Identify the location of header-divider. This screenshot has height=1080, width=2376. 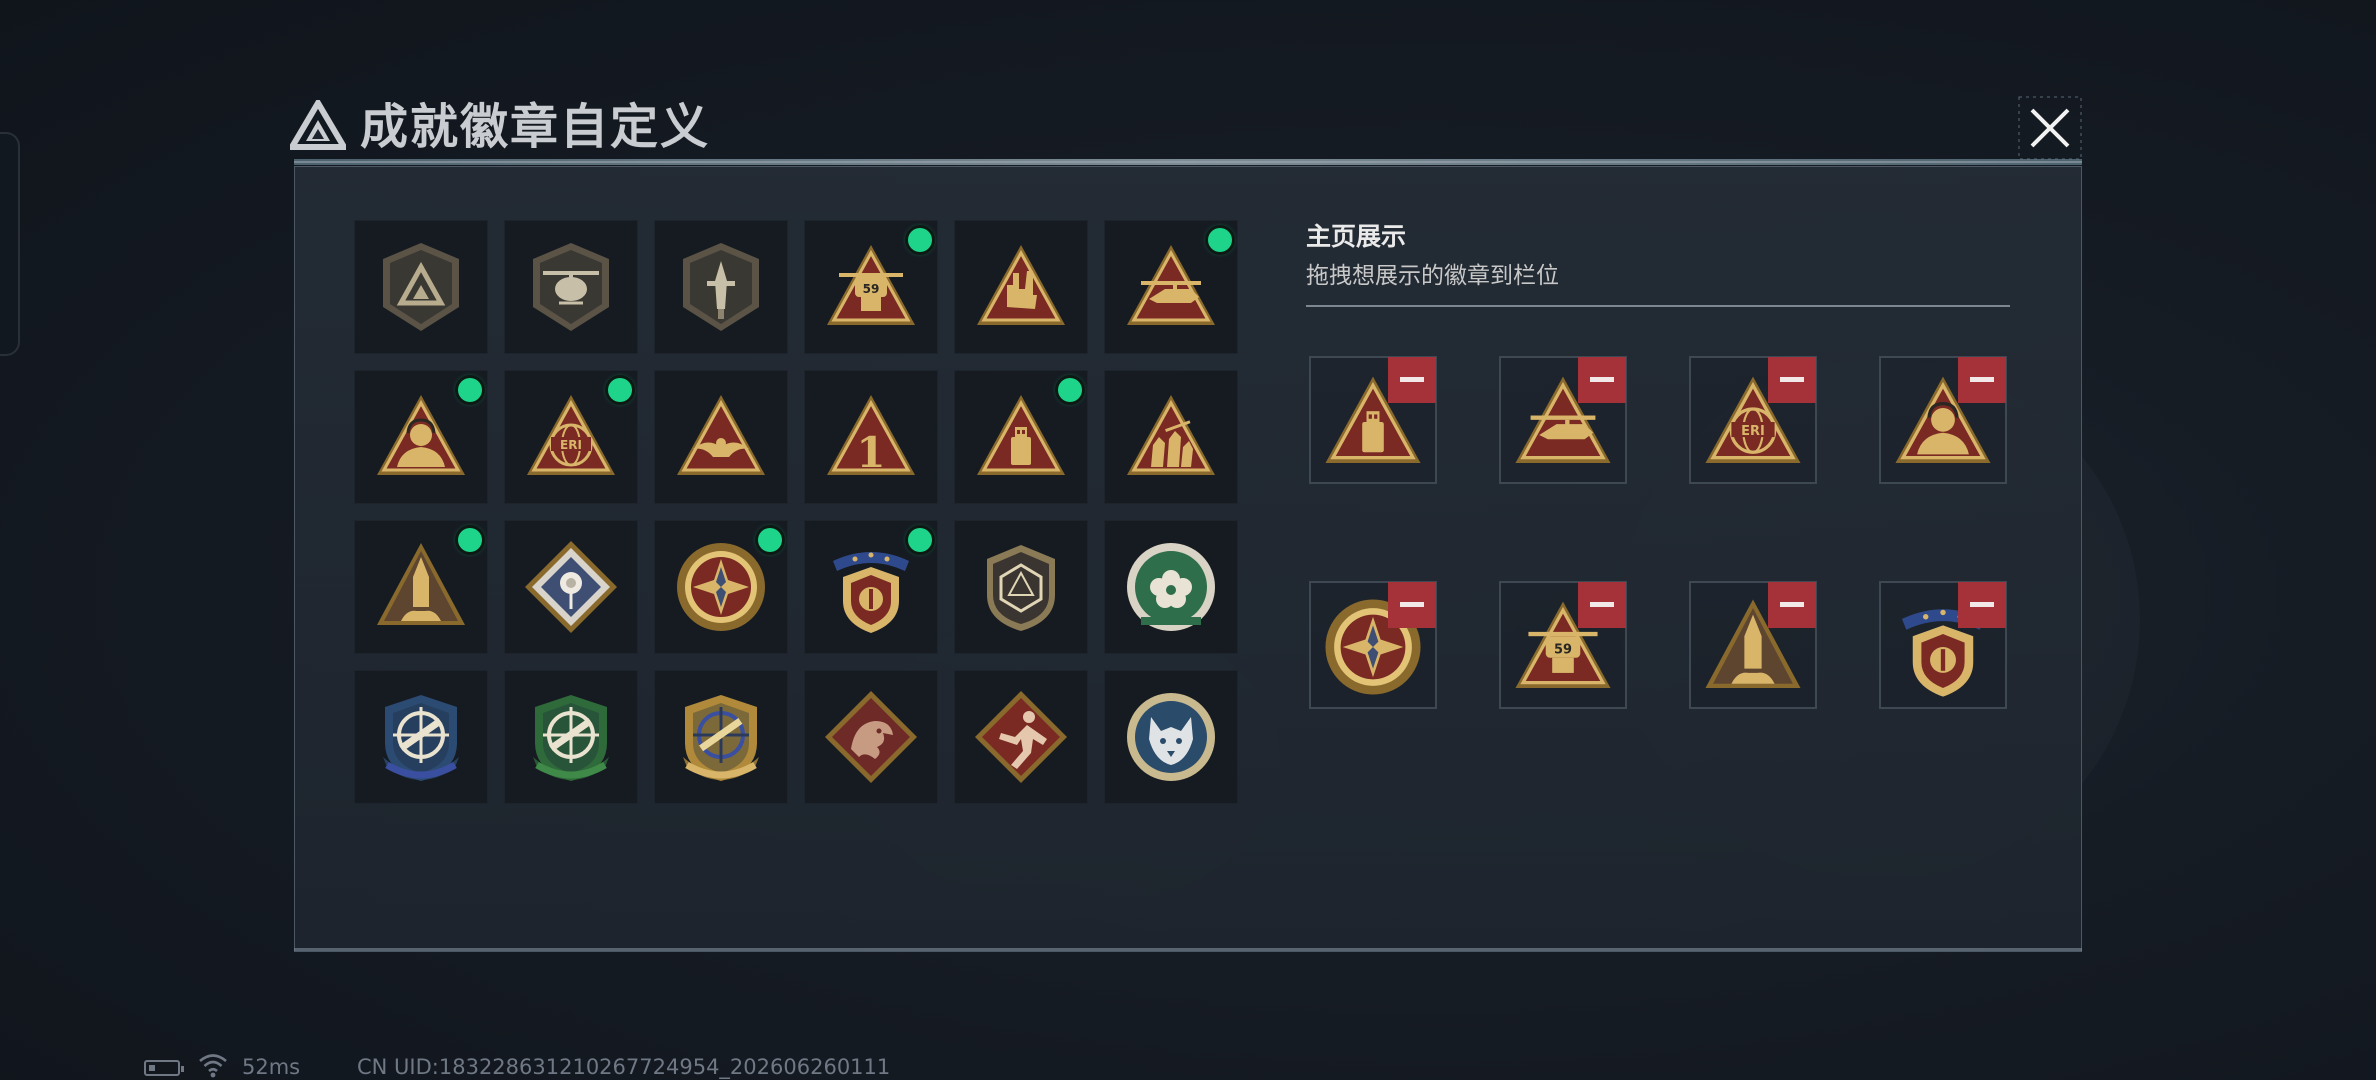
(1188, 162).